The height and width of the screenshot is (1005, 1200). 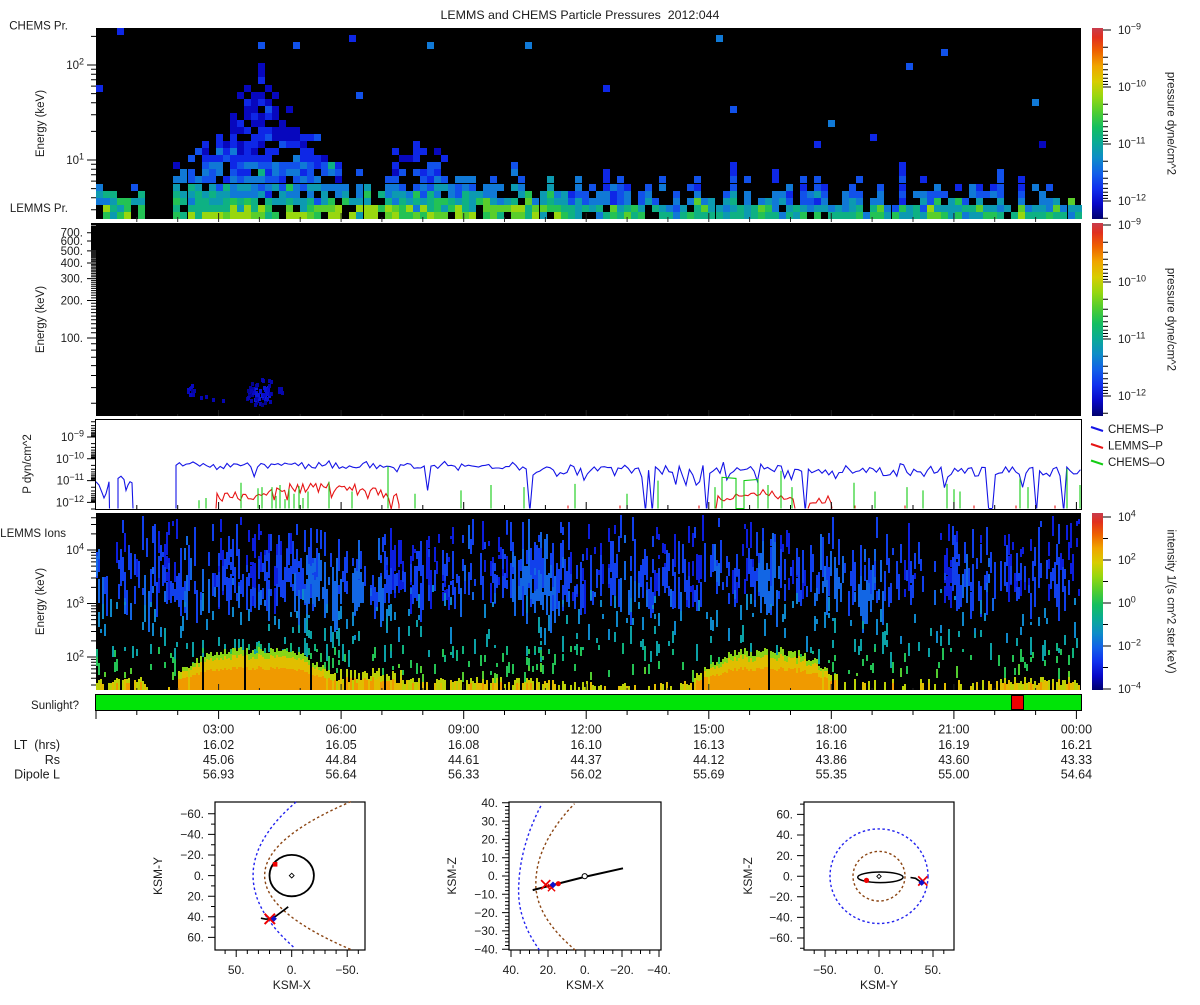 What do you see at coordinates (586, 760) in the screenshot?
I see `svg-text: 44.37` at bounding box center [586, 760].